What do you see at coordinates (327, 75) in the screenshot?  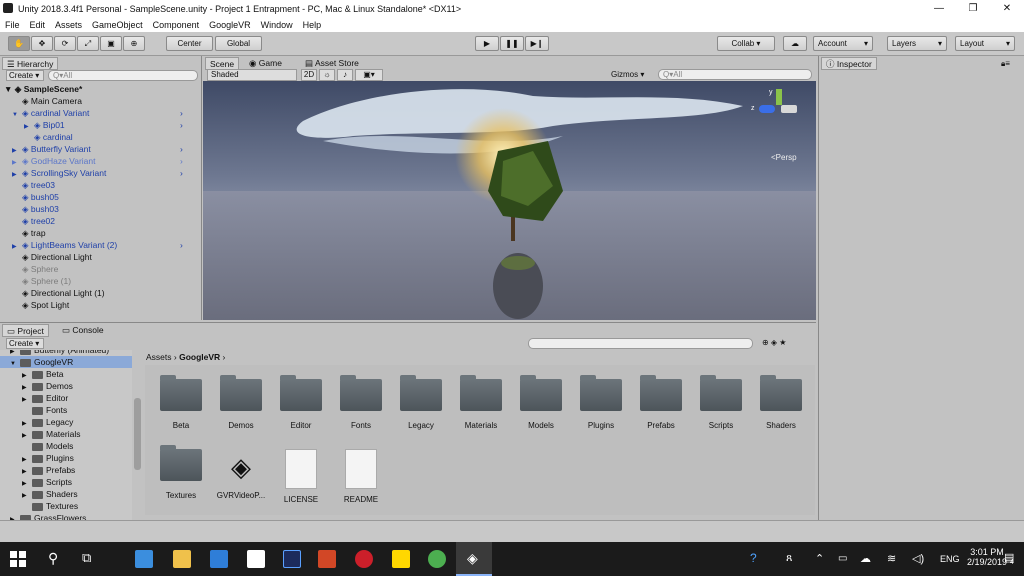 I see `lighting-icon: ☼` at bounding box center [327, 75].